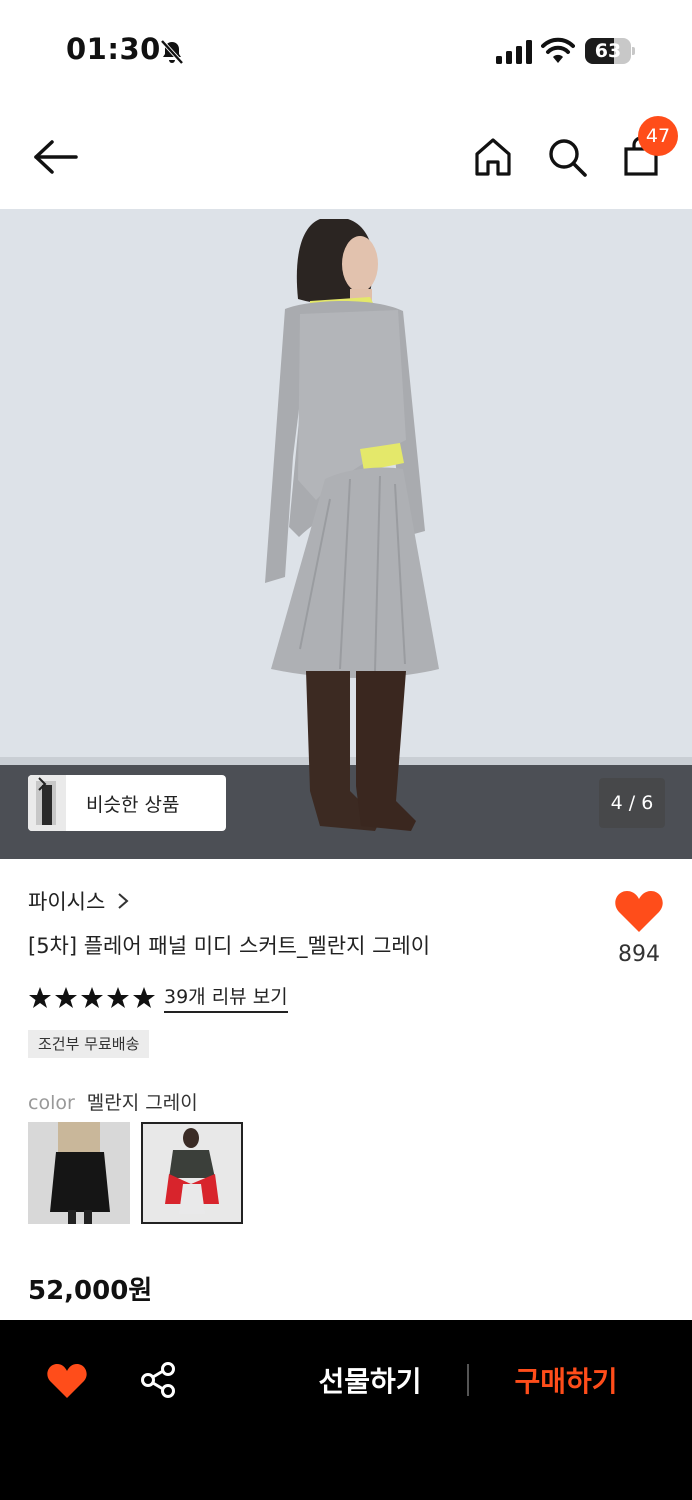 This screenshot has width=692, height=1500. I want to click on share-icon, so click(158, 1380).